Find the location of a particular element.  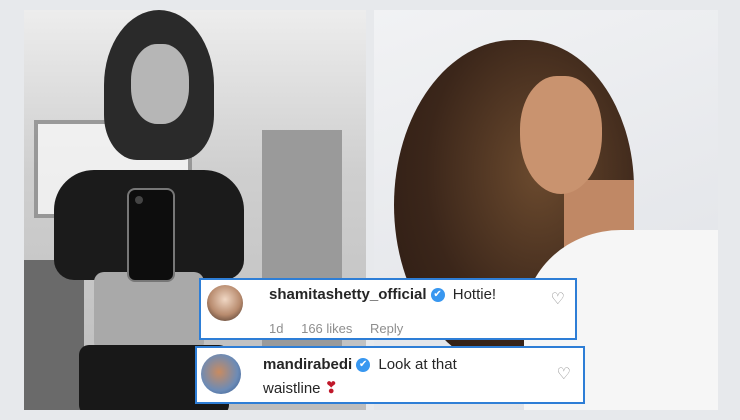

phone-in-hand is located at coordinates (151, 235).